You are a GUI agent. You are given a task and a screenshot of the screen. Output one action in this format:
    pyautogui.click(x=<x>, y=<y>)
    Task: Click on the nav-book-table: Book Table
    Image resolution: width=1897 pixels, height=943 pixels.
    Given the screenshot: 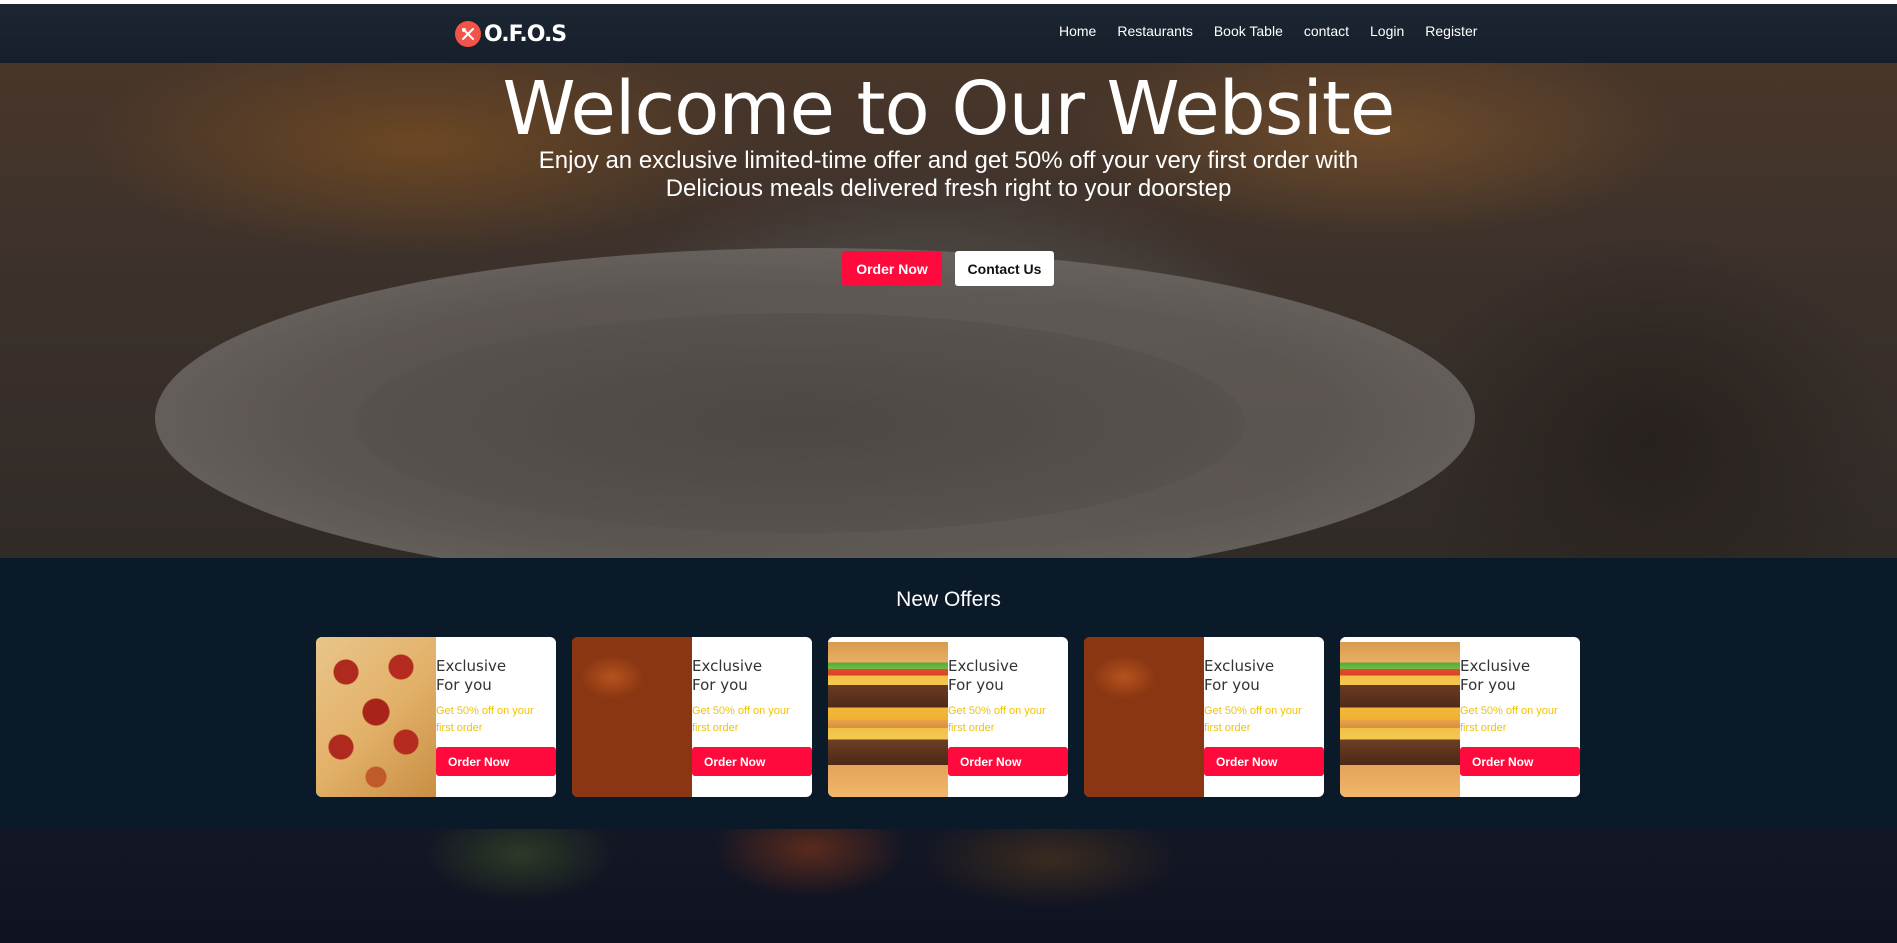 What is the action you would take?
    pyautogui.click(x=1248, y=31)
    